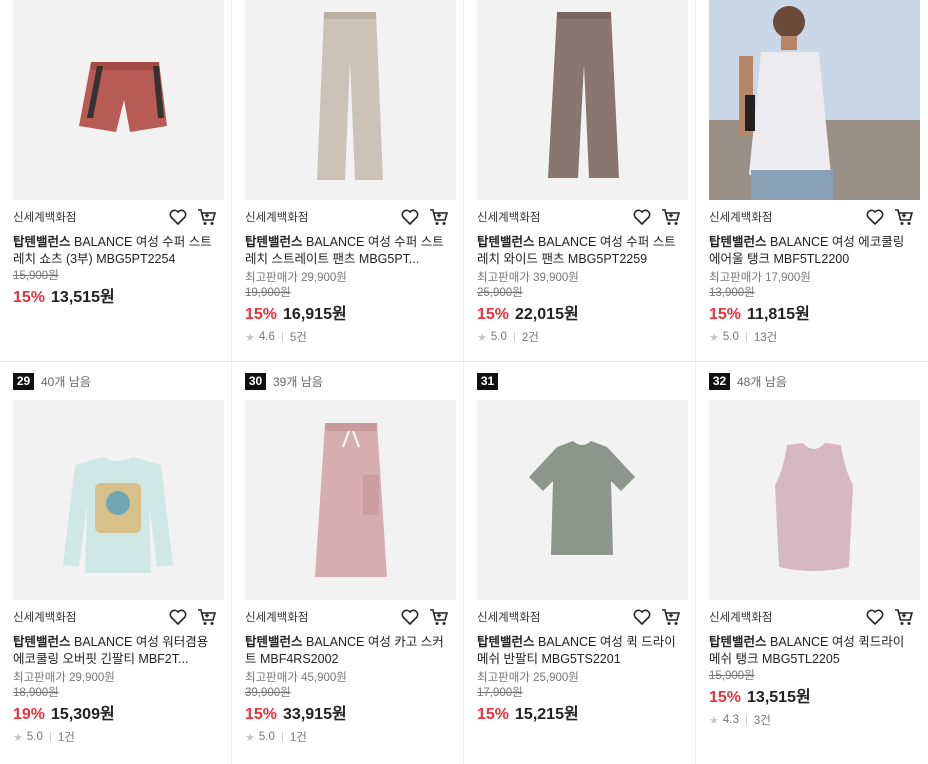  Describe the element at coordinates (29, 714) in the screenshot. I see `discount-rate: 19%` at that location.